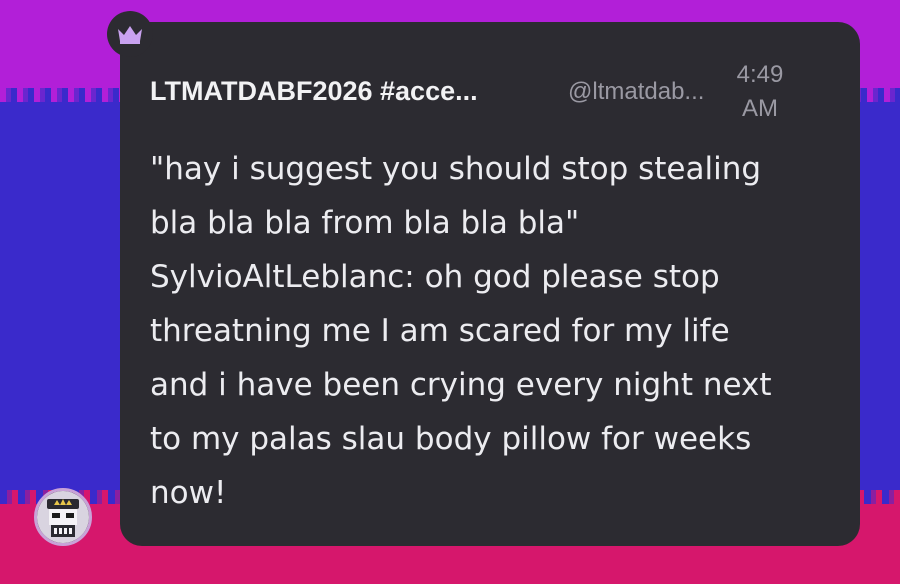 The image size is (900, 584). Describe the element at coordinates (760, 74) in the screenshot. I see `timestamp-time: 4:49` at that location.